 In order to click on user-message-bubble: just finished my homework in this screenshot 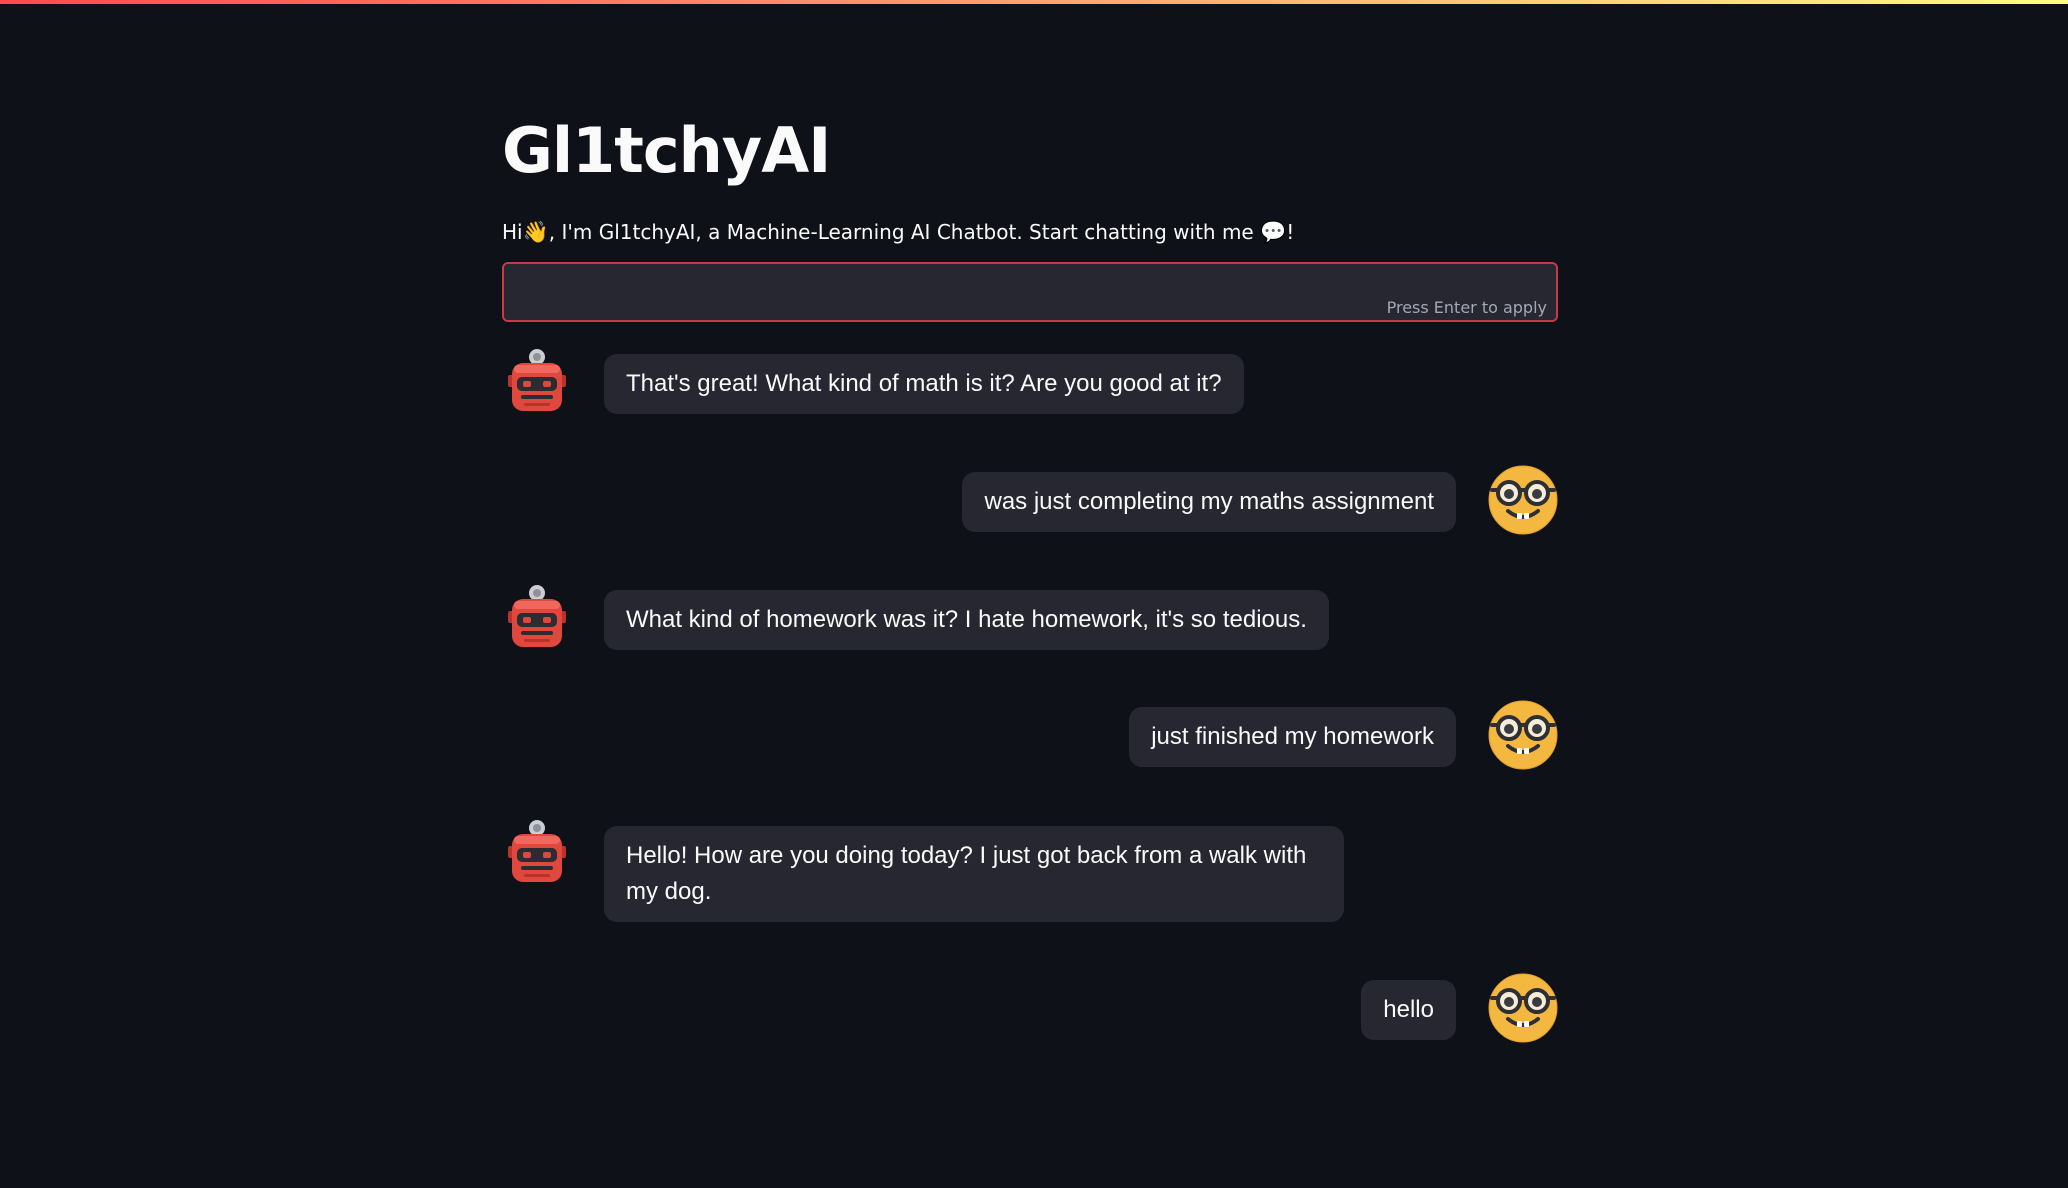, I will do `click(1292, 737)`.